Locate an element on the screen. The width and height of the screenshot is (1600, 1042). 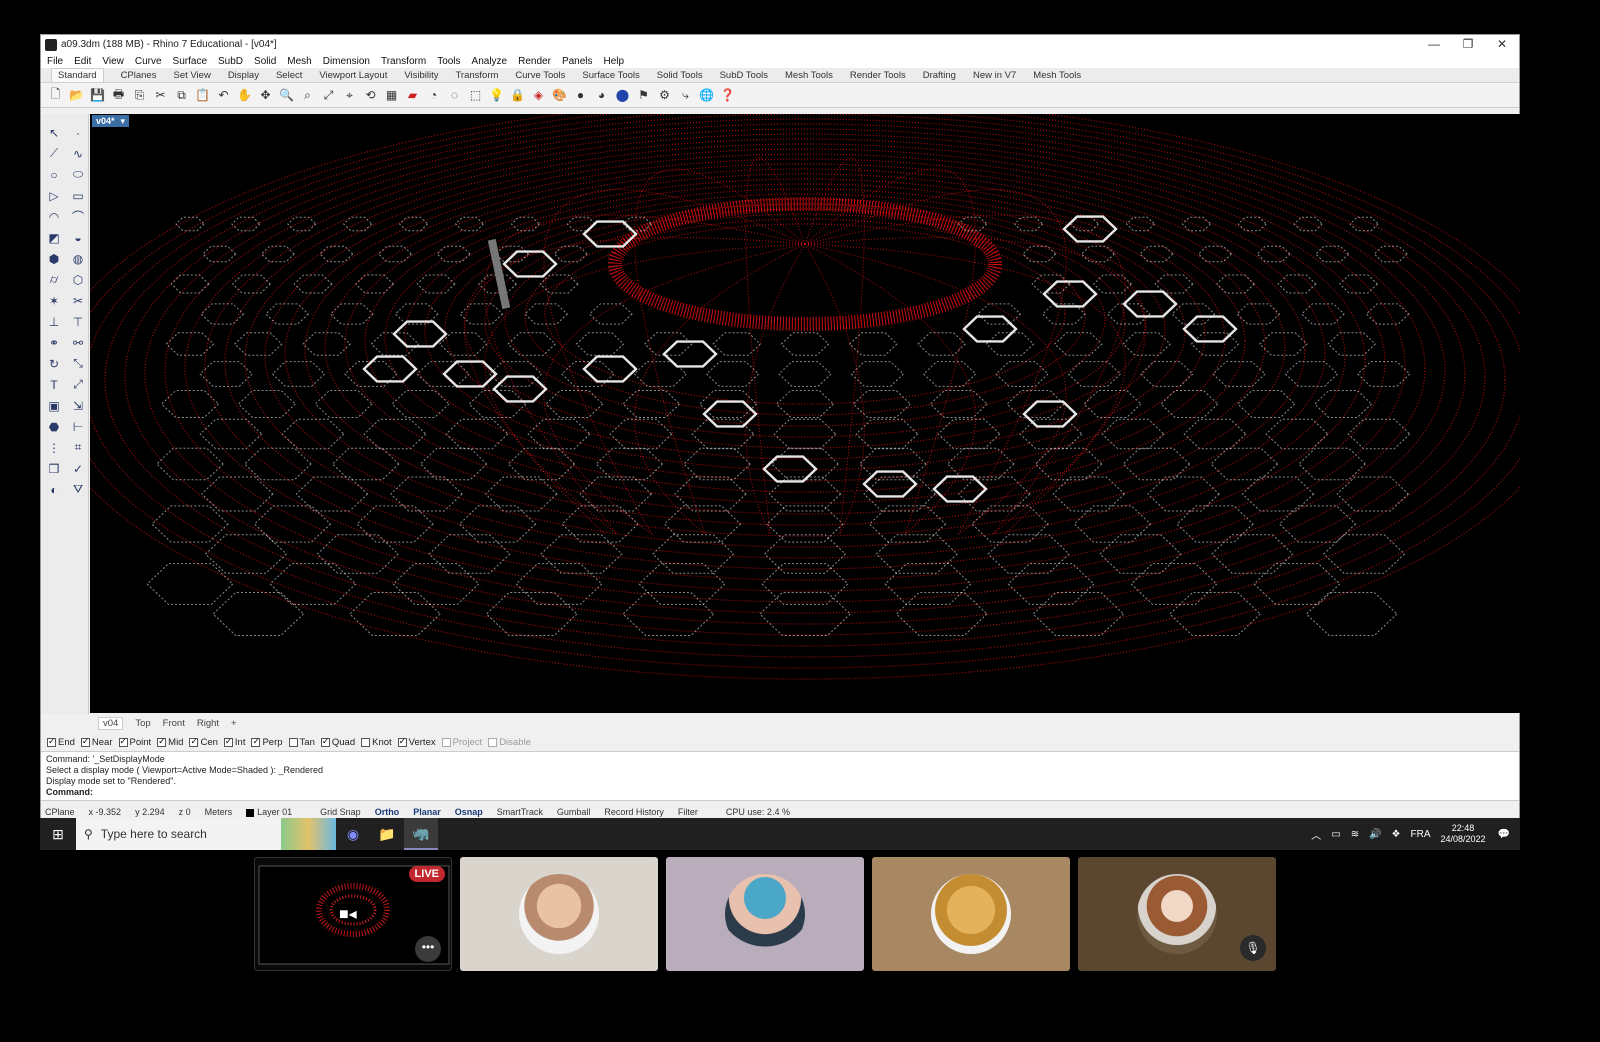
osnap-quad: Quad is located at coordinates (337, 742).